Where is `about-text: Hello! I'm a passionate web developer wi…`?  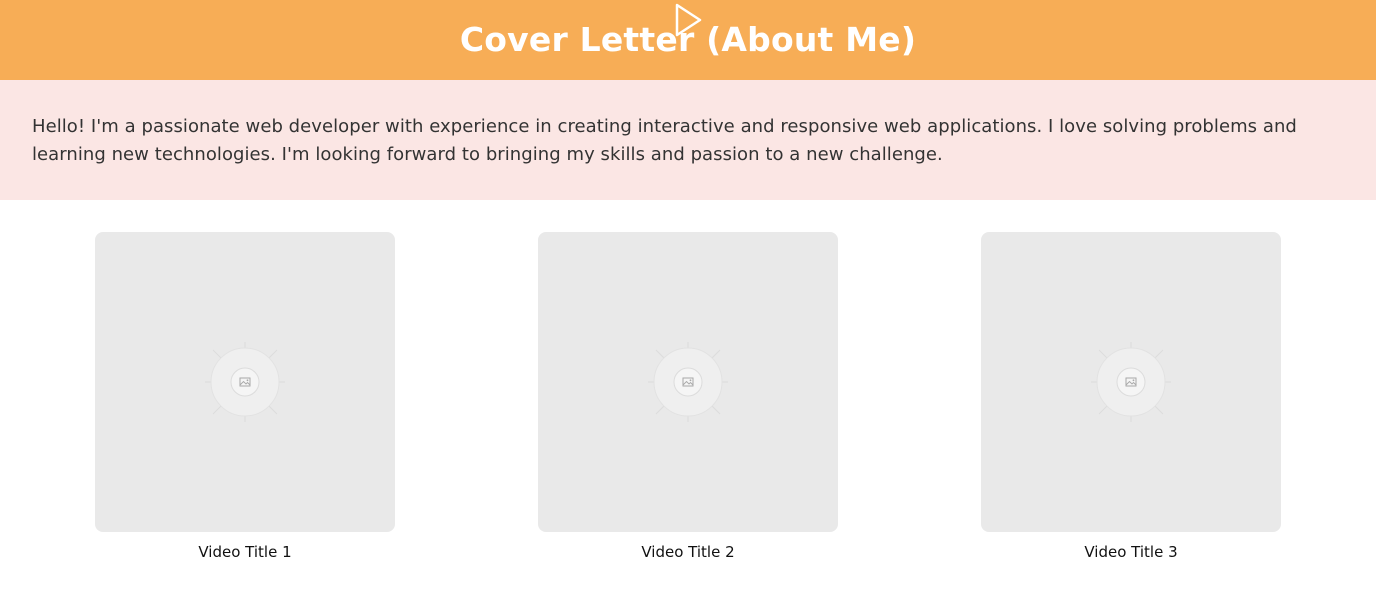
about-text: Hello! I'm a passionate web developer wi… is located at coordinates (664, 140).